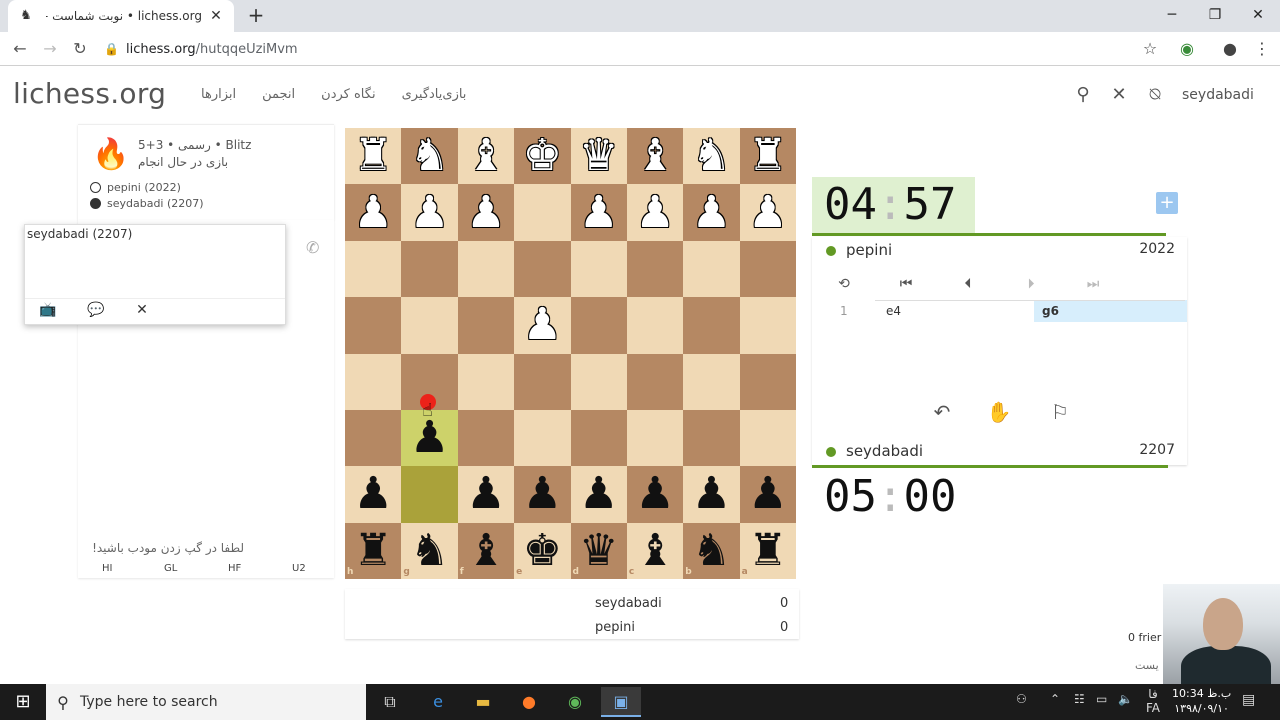 This screenshot has height=720, width=1280. What do you see at coordinates (655, 381) in the screenshot?
I see `square-c5` at bounding box center [655, 381].